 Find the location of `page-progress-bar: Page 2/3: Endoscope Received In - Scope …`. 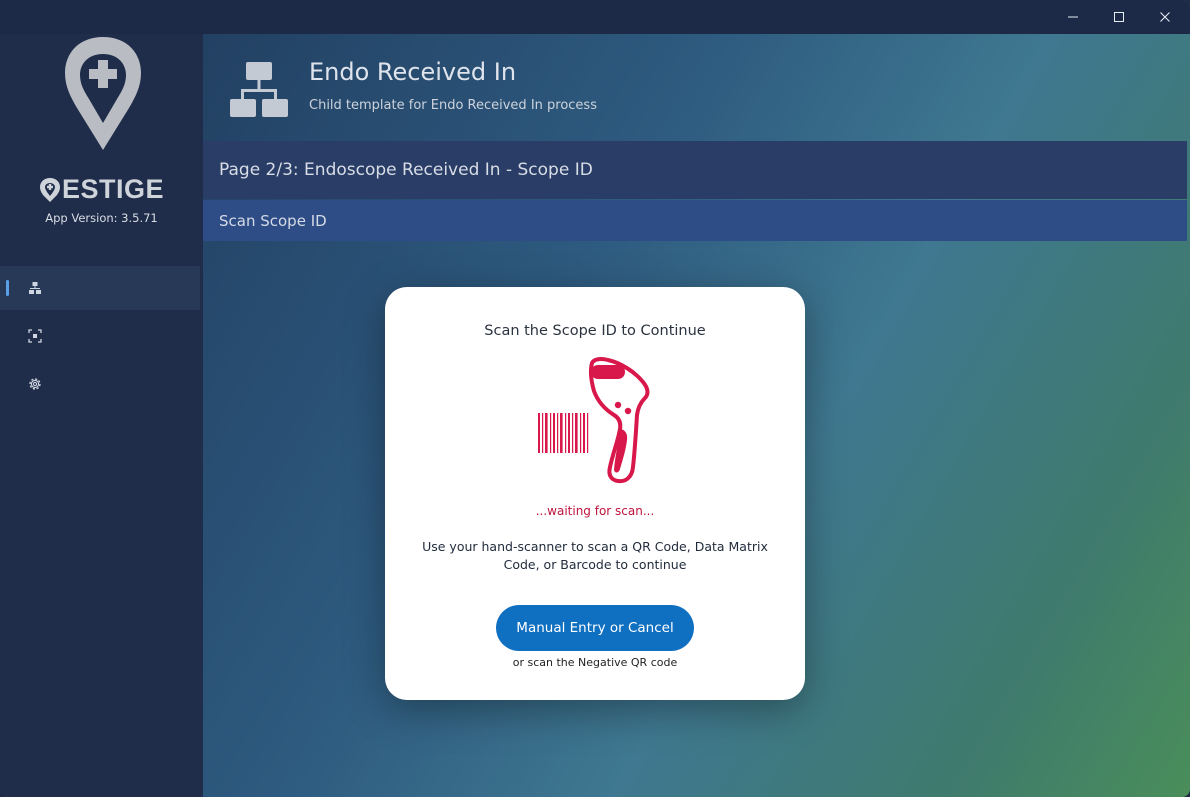

page-progress-bar: Page 2/3: Endoscope Received In - Scope … is located at coordinates (695, 170).